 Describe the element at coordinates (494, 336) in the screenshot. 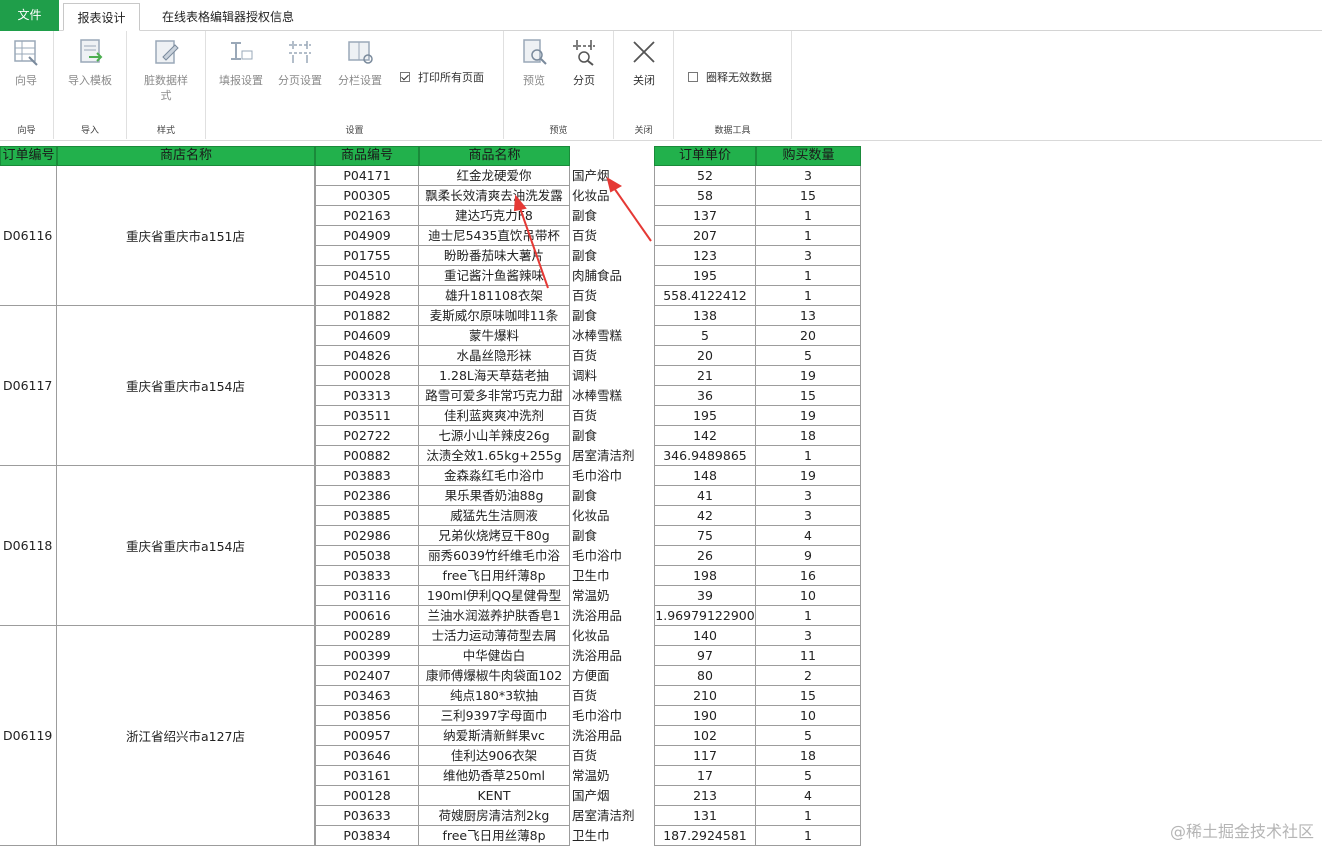

I see `product-name-cell: 蒙牛爆料` at that location.